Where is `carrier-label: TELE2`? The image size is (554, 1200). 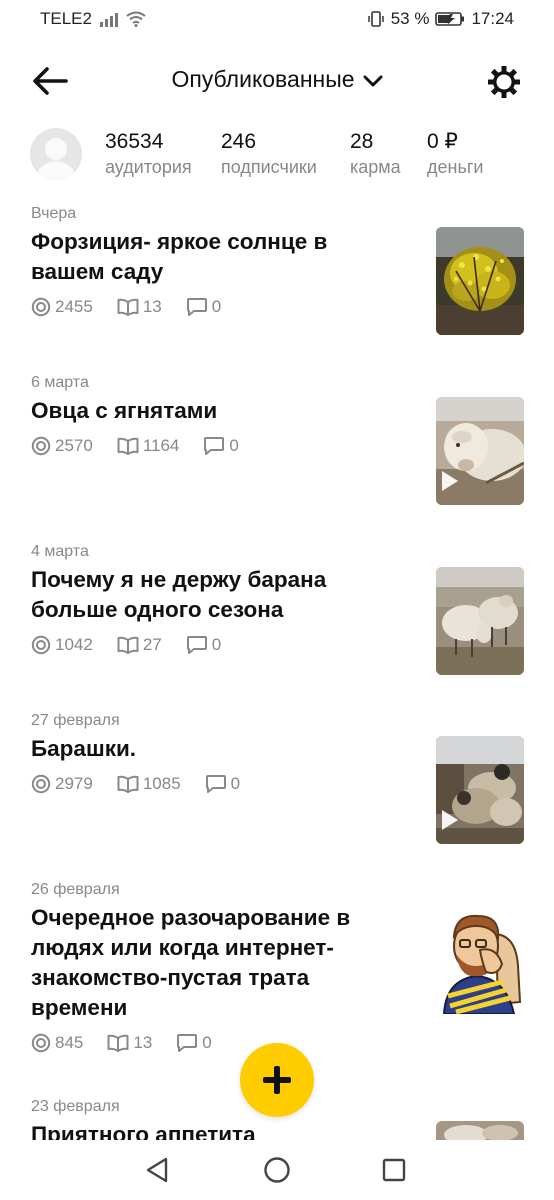 carrier-label: TELE2 is located at coordinates (66, 18).